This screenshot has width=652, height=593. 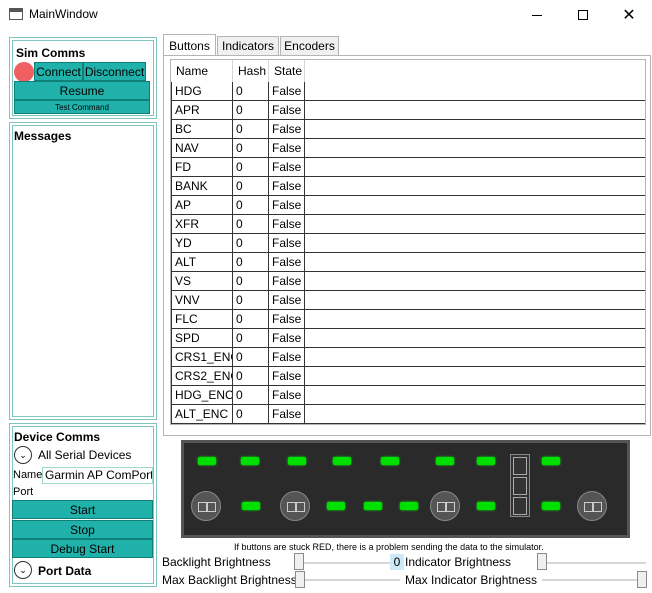 What do you see at coordinates (202, 148) in the screenshot?
I see `cell-name: NAV` at bounding box center [202, 148].